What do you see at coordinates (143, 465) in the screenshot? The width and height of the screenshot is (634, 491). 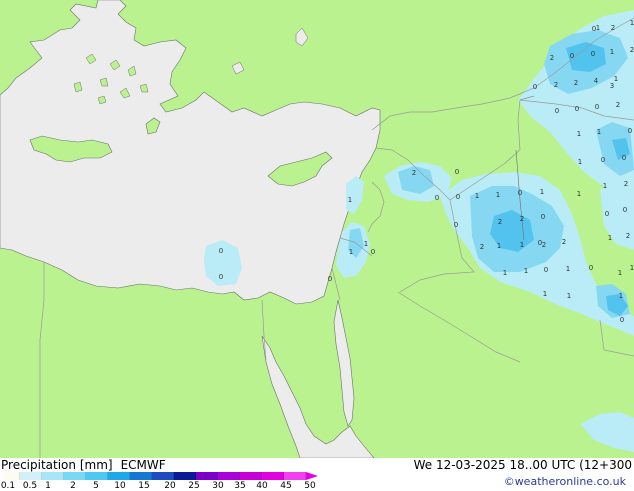 I see `model-label: ECMWF` at bounding box center [143, 465].